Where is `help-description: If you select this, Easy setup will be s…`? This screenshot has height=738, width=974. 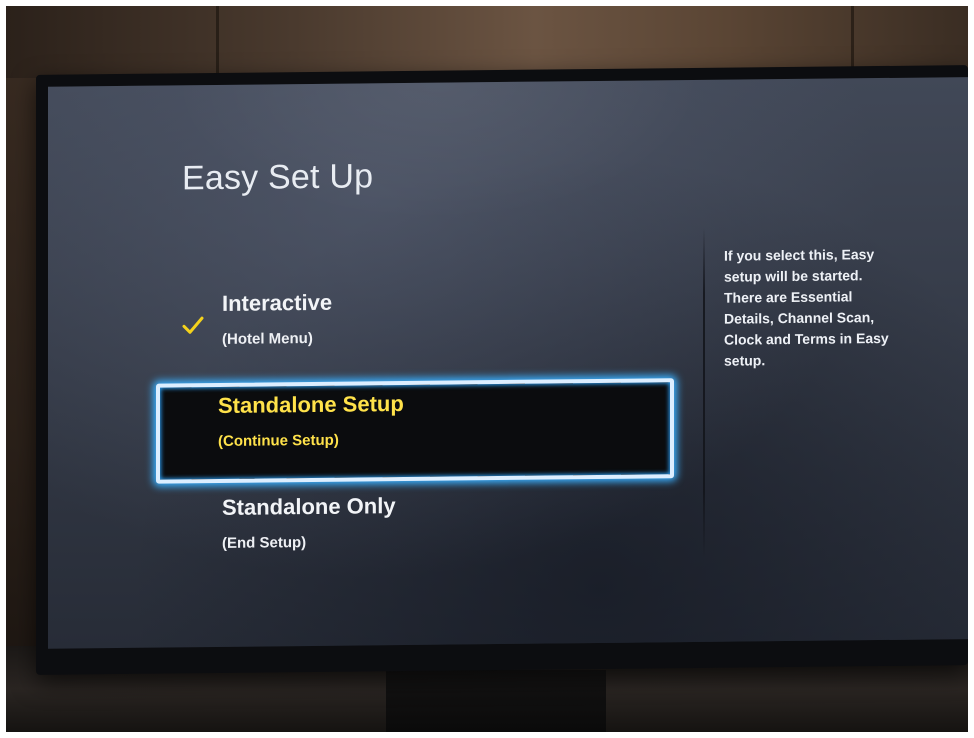
help-description: If you select this, Easy setup will be s… is located at coordinates (824, 308).